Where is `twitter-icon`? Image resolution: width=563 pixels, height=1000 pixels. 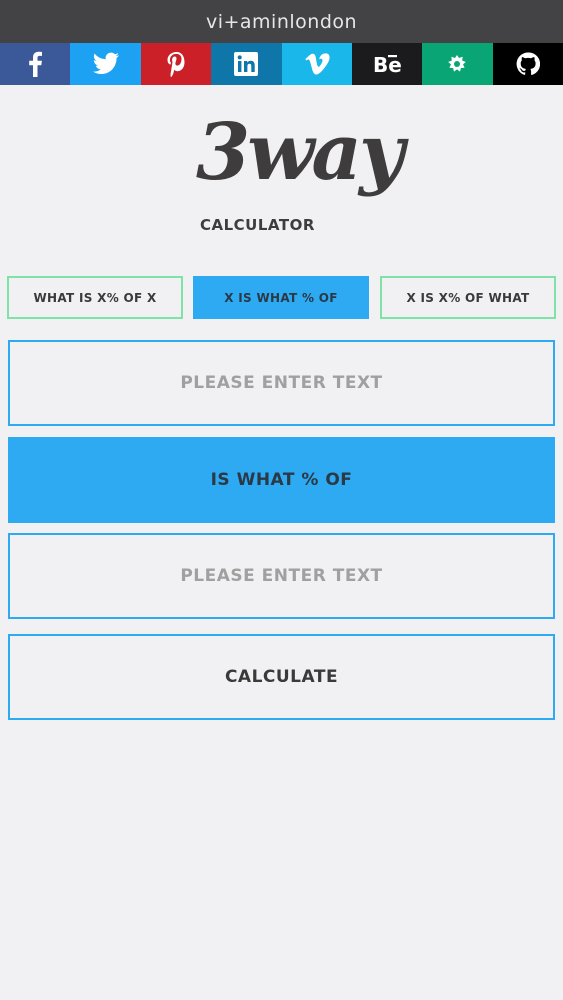 twitter-icon is located at coordinates (105, 63).